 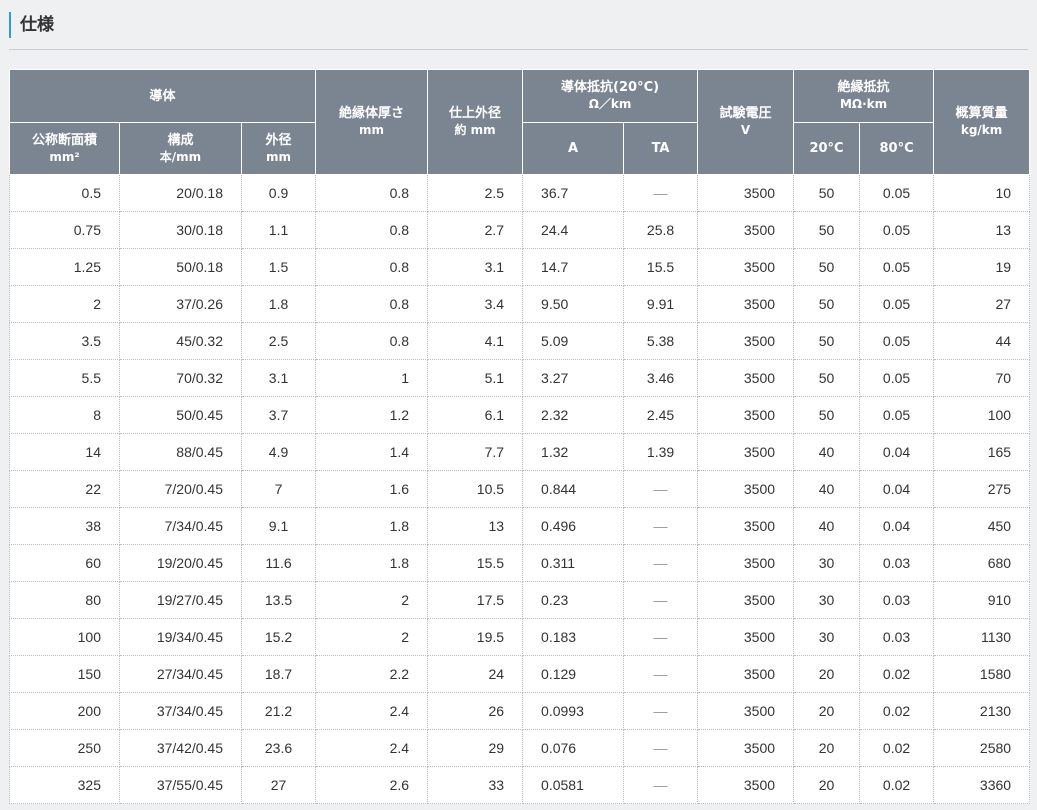 I want to click on cell-nominal-area: 200, so click(x=64, y=711).